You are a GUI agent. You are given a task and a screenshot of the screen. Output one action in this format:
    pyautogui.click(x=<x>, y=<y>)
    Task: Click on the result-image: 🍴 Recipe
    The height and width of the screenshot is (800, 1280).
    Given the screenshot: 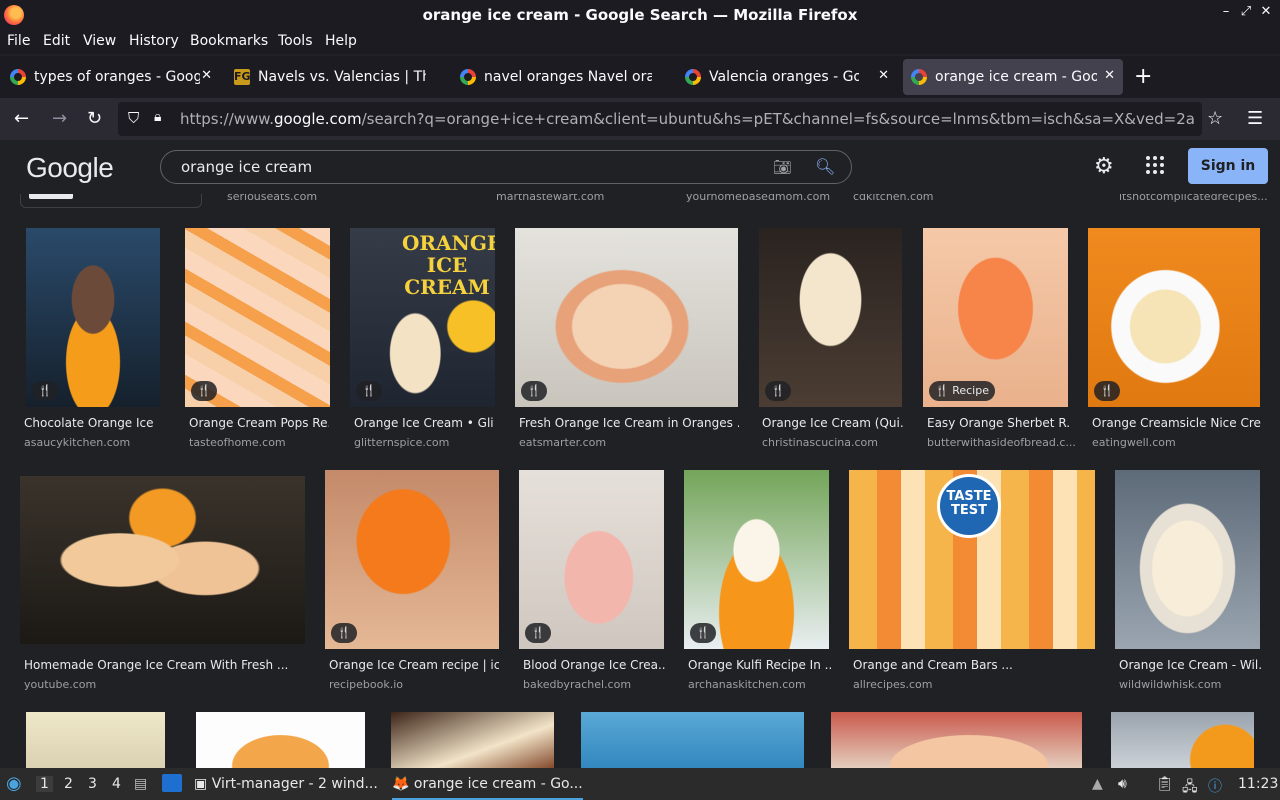 What is the action you would take?
    pyautogui.click(x=995, y=317)
    